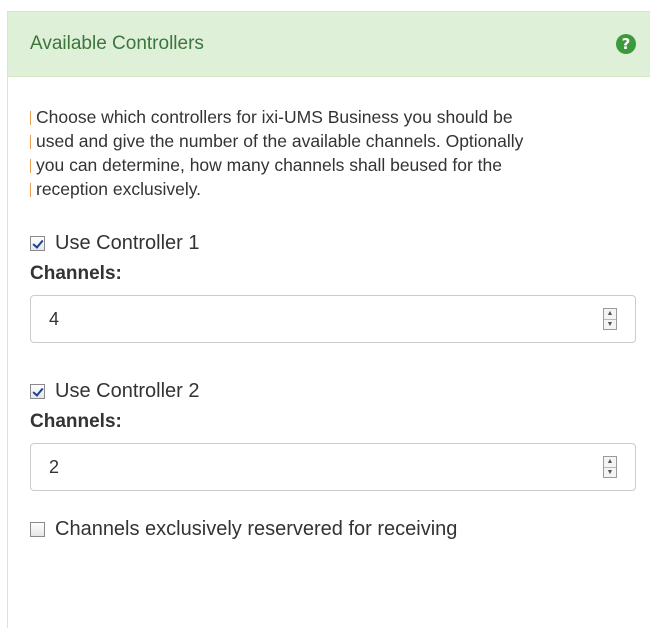  I want to click on use-controller-1-label: Use Controller 1, so click(127, 242).